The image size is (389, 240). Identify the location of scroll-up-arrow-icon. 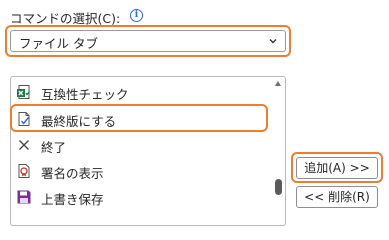
(278, 83).